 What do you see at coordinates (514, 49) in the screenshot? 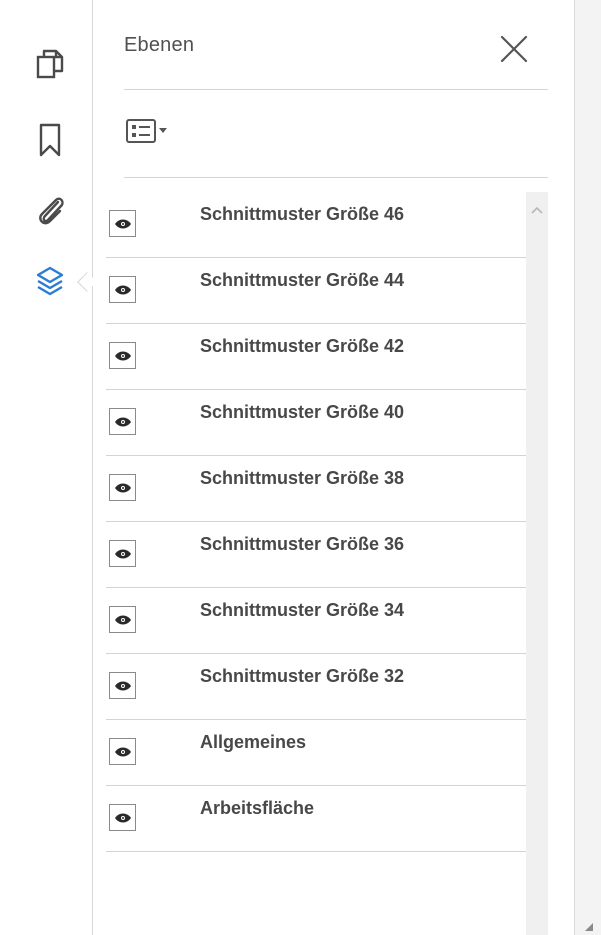
I see `close-icon` at bounding box center [514, 49].